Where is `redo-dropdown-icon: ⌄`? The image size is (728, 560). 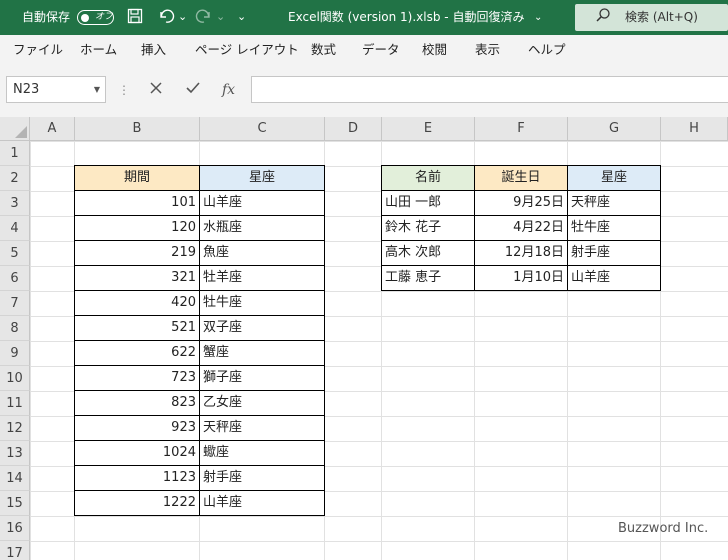
redo-dropdown-icon: ⌄ is located at coordinates (220, 17).